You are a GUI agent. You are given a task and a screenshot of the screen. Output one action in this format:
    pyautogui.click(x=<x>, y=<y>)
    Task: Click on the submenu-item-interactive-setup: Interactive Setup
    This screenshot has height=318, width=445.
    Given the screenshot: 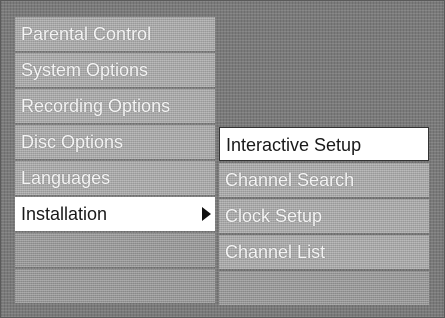 What is the action you would take?
    pyautogui.click(x=324, y=144)
    